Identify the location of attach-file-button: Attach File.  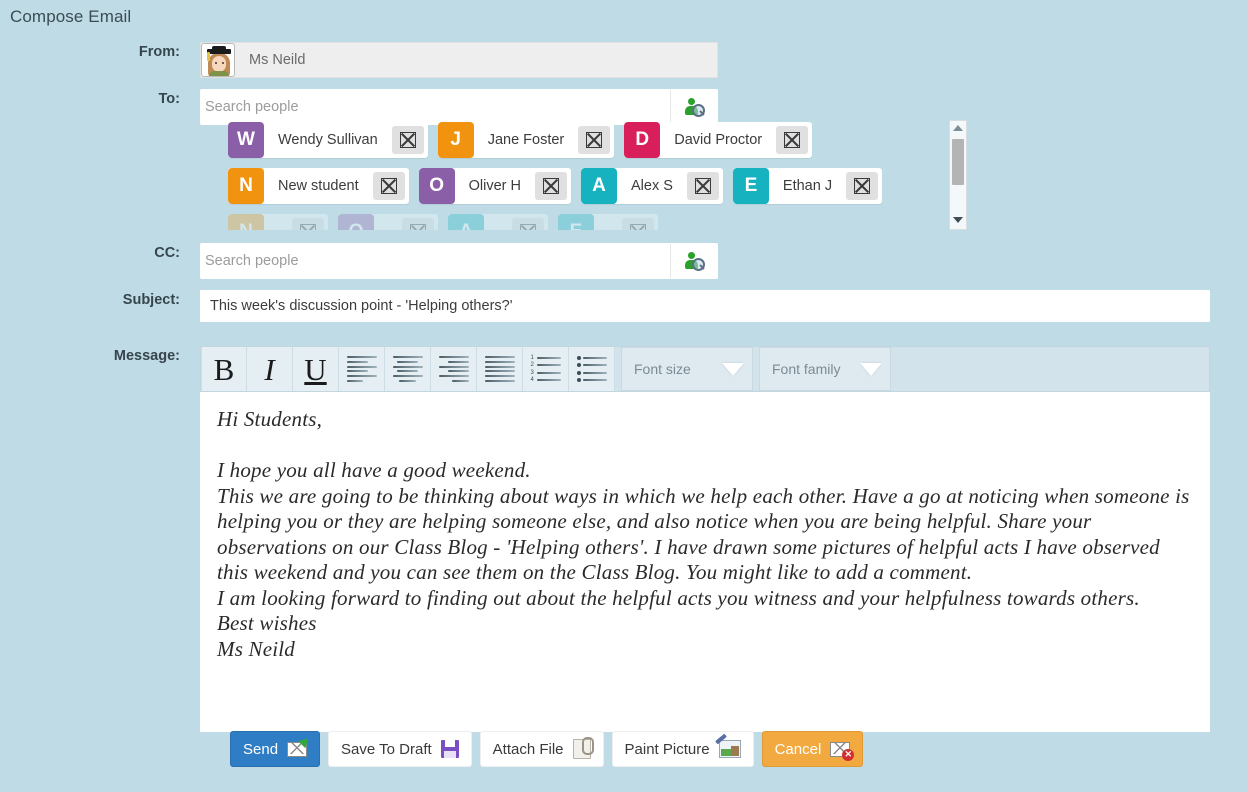
(541, 749).